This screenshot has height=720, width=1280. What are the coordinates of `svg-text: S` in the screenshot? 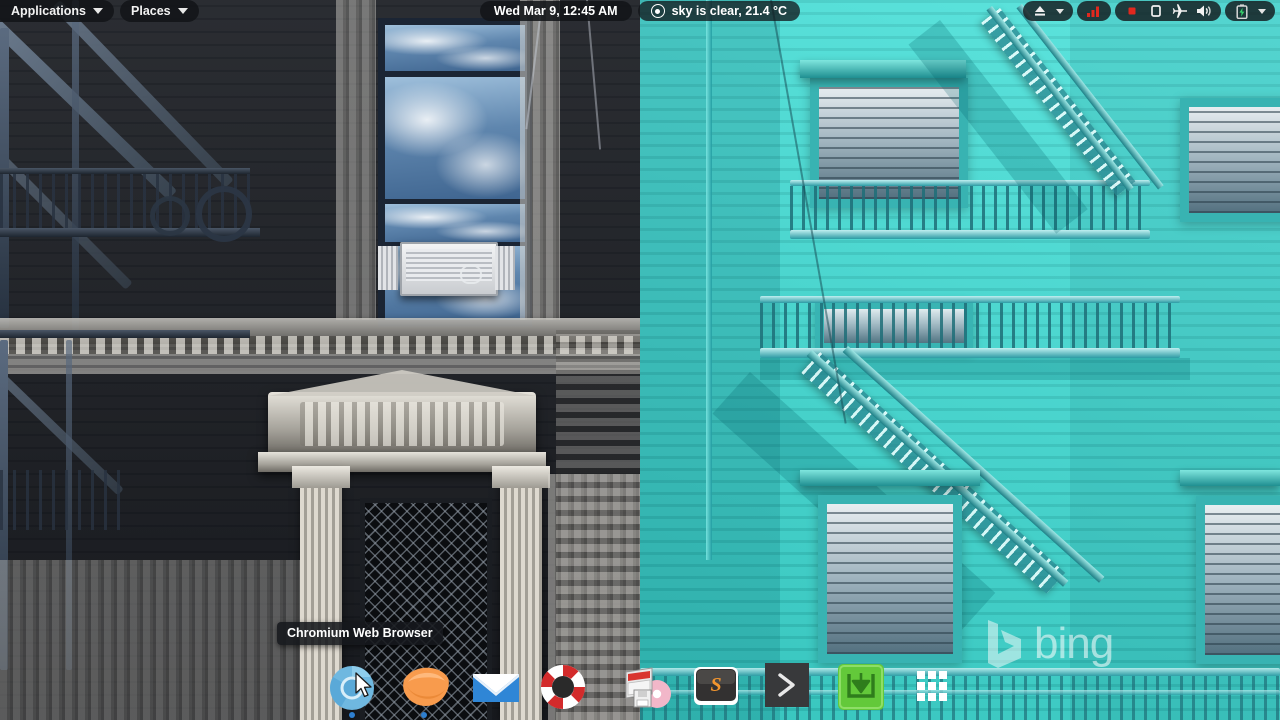 It's located at (715, 685).